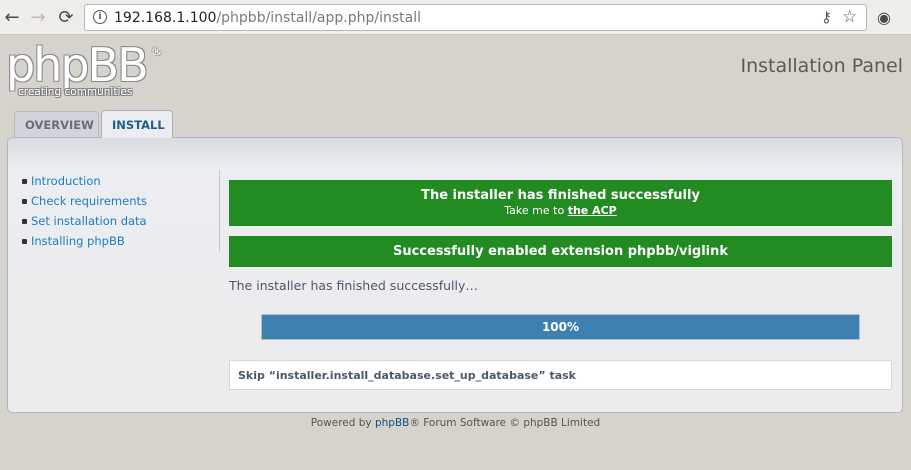 This screenshot has height=470, width=911. What do you see at coordinates (75, 92) in the screenshot?
I see `logo-tagline: creating communities` at bounding box center [75, 92].